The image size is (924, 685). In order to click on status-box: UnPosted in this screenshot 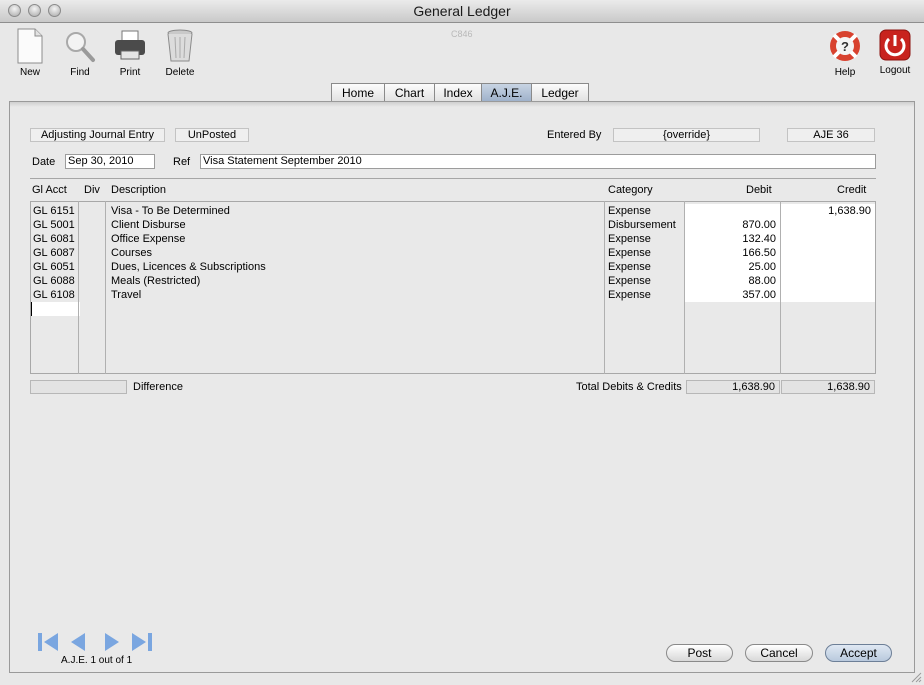, I will do `click(212, 135)`.